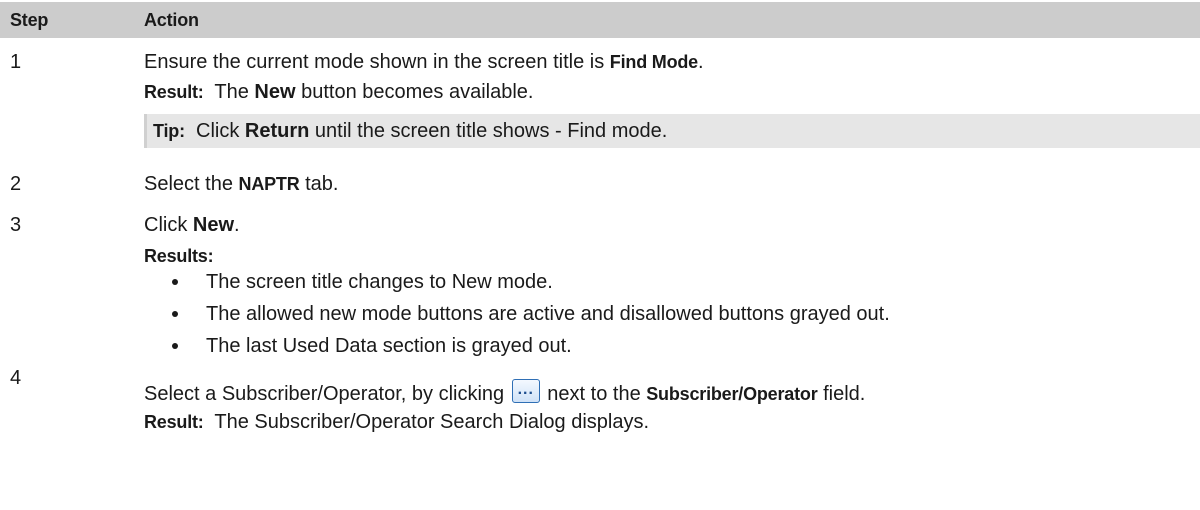 This screenshot has height=510, width=1200. Describe the element at coordinates (414, 92) in the screenshot. I see `result-text: button becomes available.` at that location.